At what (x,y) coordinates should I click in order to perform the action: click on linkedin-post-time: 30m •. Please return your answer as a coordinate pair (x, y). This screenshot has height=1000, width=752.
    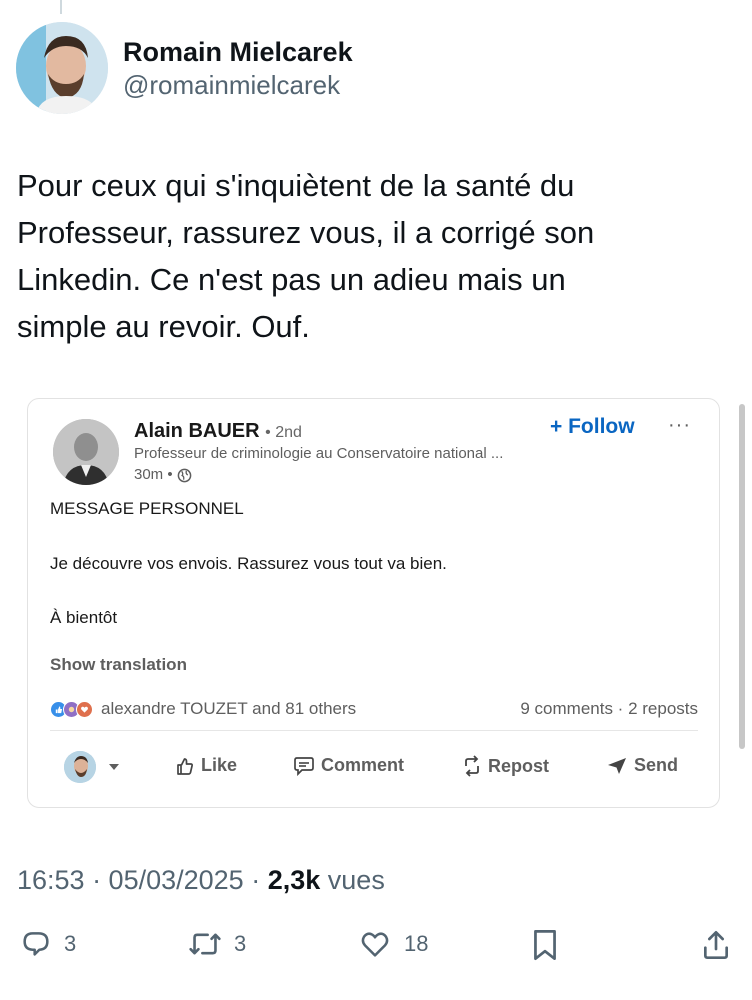
    Looking at the image, I should click on (163, 475).